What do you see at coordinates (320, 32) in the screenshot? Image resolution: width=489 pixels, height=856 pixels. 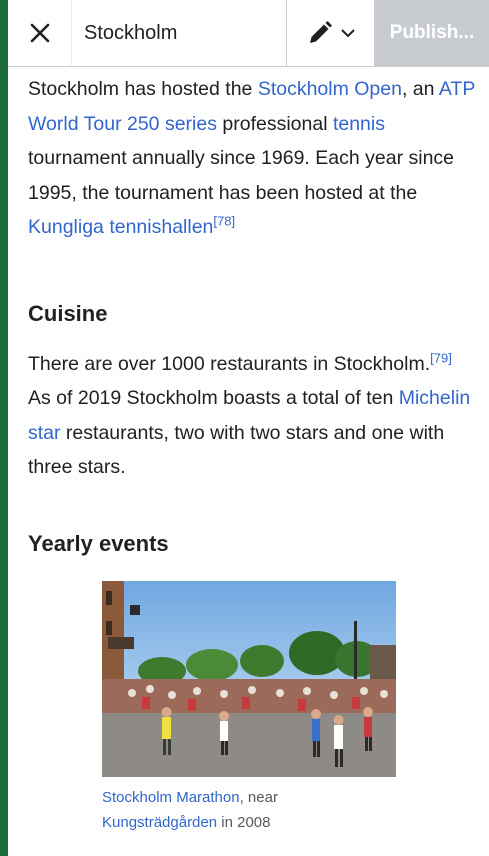 I see `pencil-icon` at bounding box center [320, 32].